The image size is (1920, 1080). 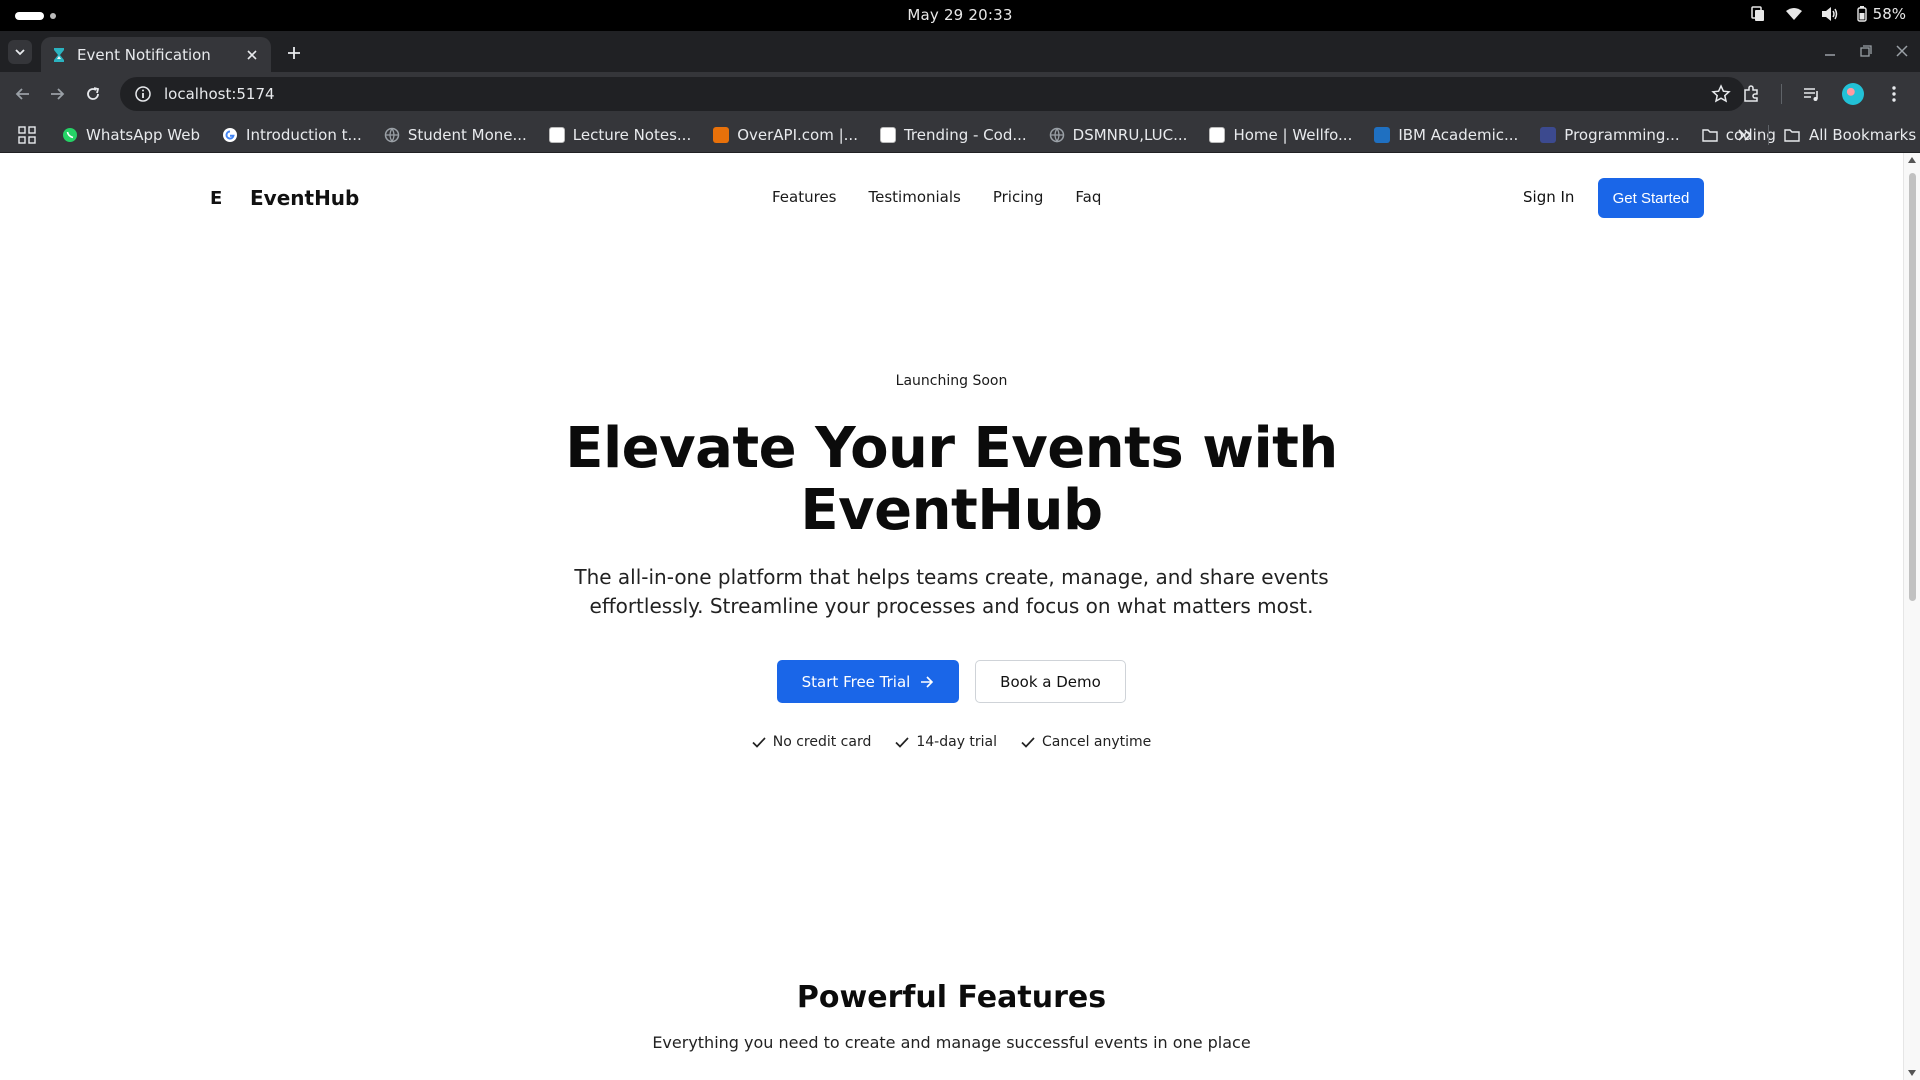 I want to click on benefit-label: 14-day trial, so click(x=957, y=742).